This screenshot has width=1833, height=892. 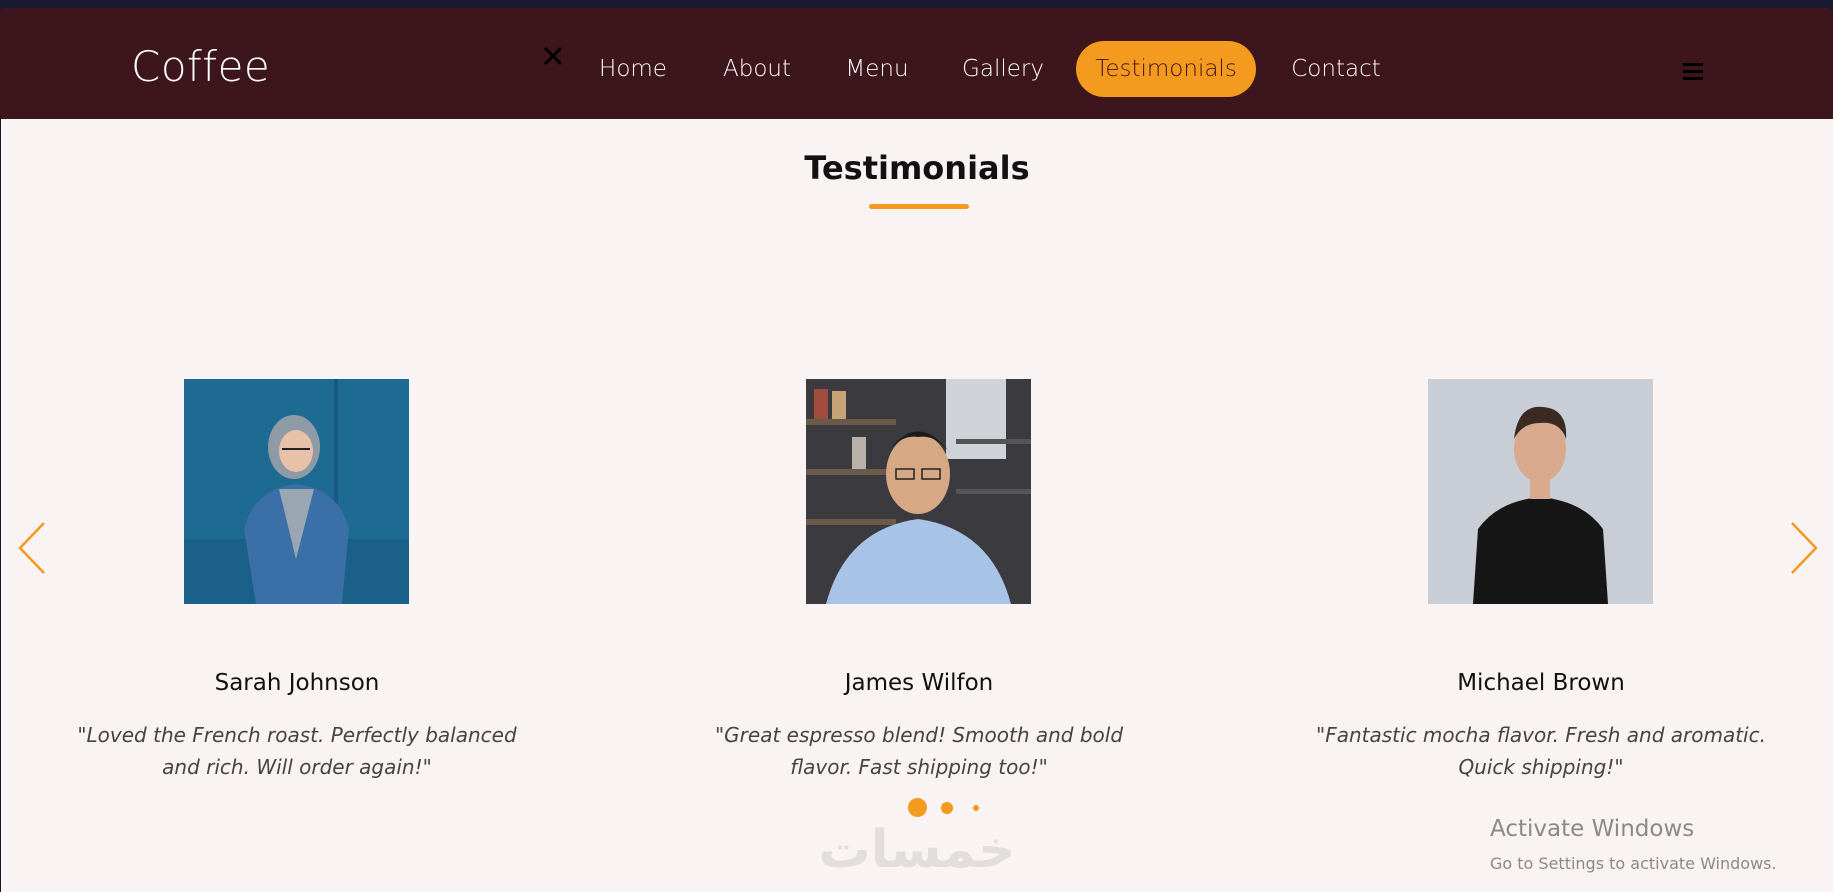 I want to click on chevron-left-icon, so click(x=32, y=548).